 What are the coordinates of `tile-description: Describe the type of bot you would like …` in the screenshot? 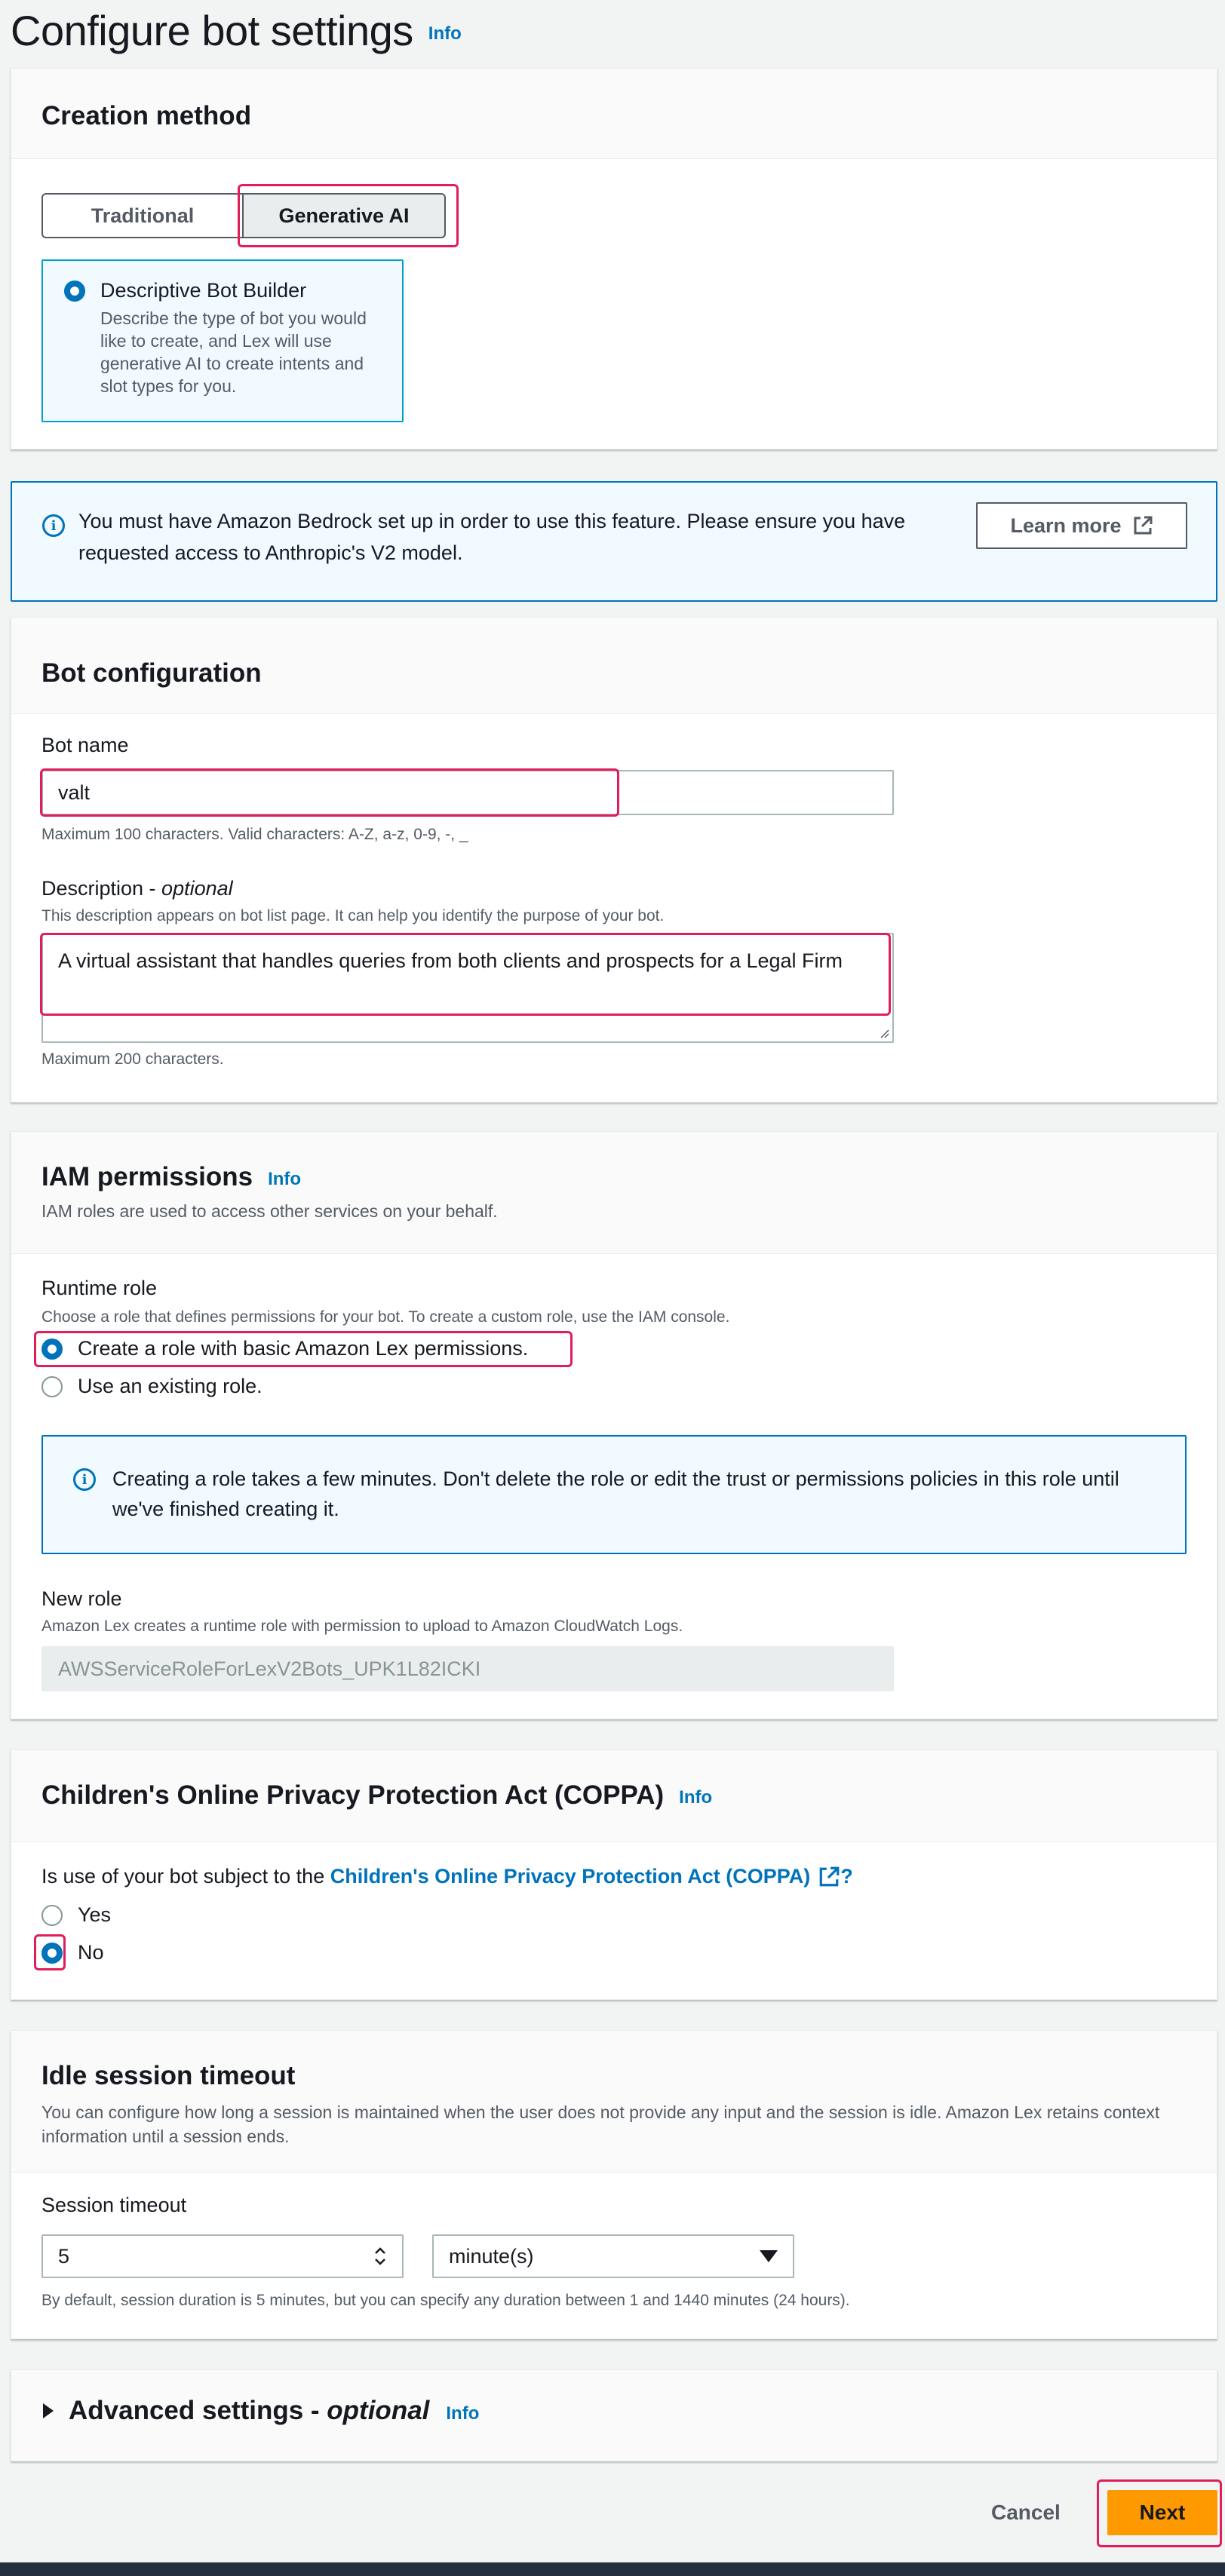 It's located at (233, 352).